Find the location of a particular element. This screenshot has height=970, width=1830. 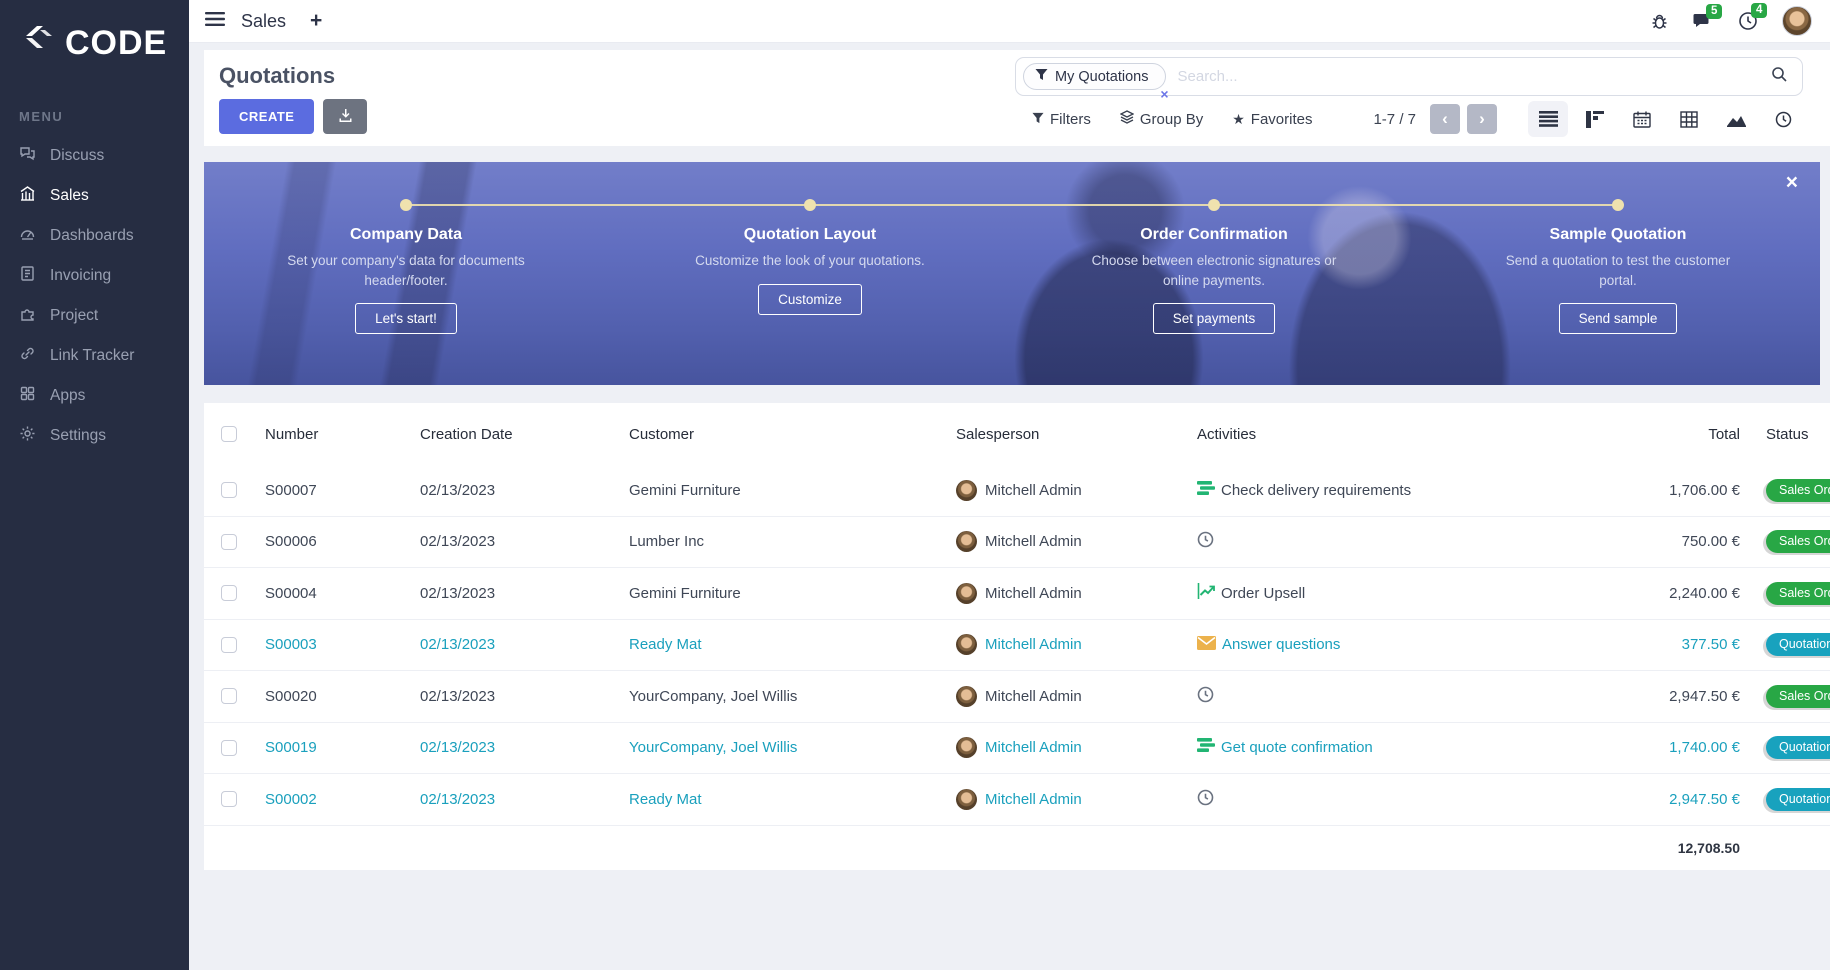

lets-start-button: Let's start! is located at coordinates (406, 319).